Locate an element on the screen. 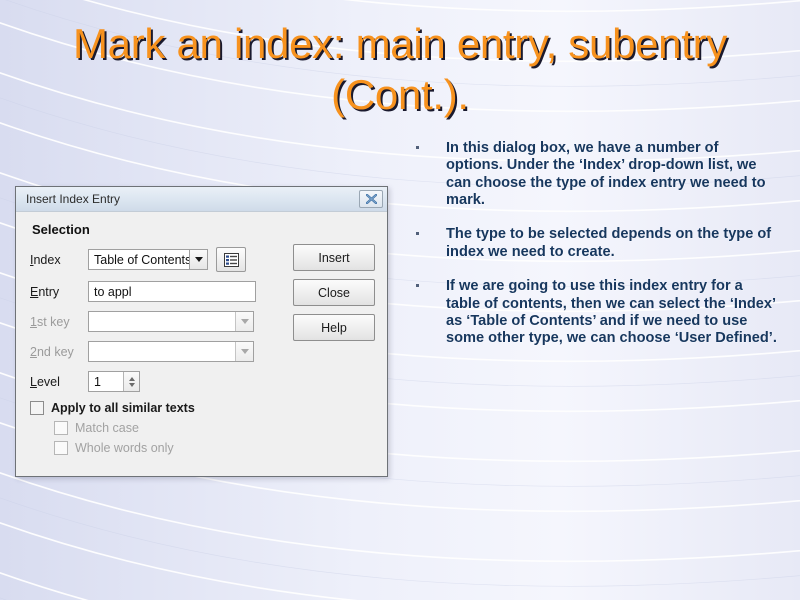  stepper-arrows-icon is located at coordinates (131, 381).